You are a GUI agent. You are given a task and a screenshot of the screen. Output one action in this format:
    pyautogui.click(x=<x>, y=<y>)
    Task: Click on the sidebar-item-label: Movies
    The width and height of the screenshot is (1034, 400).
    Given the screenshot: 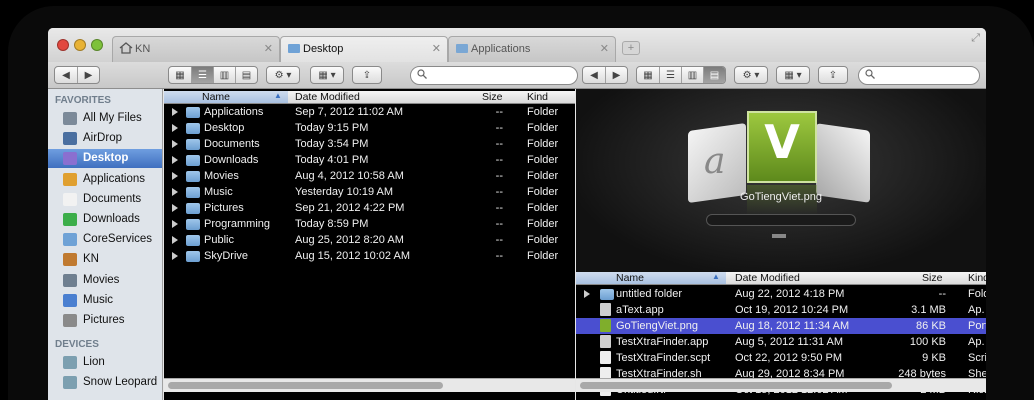 What is the action you would take?
    pyautogui.click(x=101, y=279)
    